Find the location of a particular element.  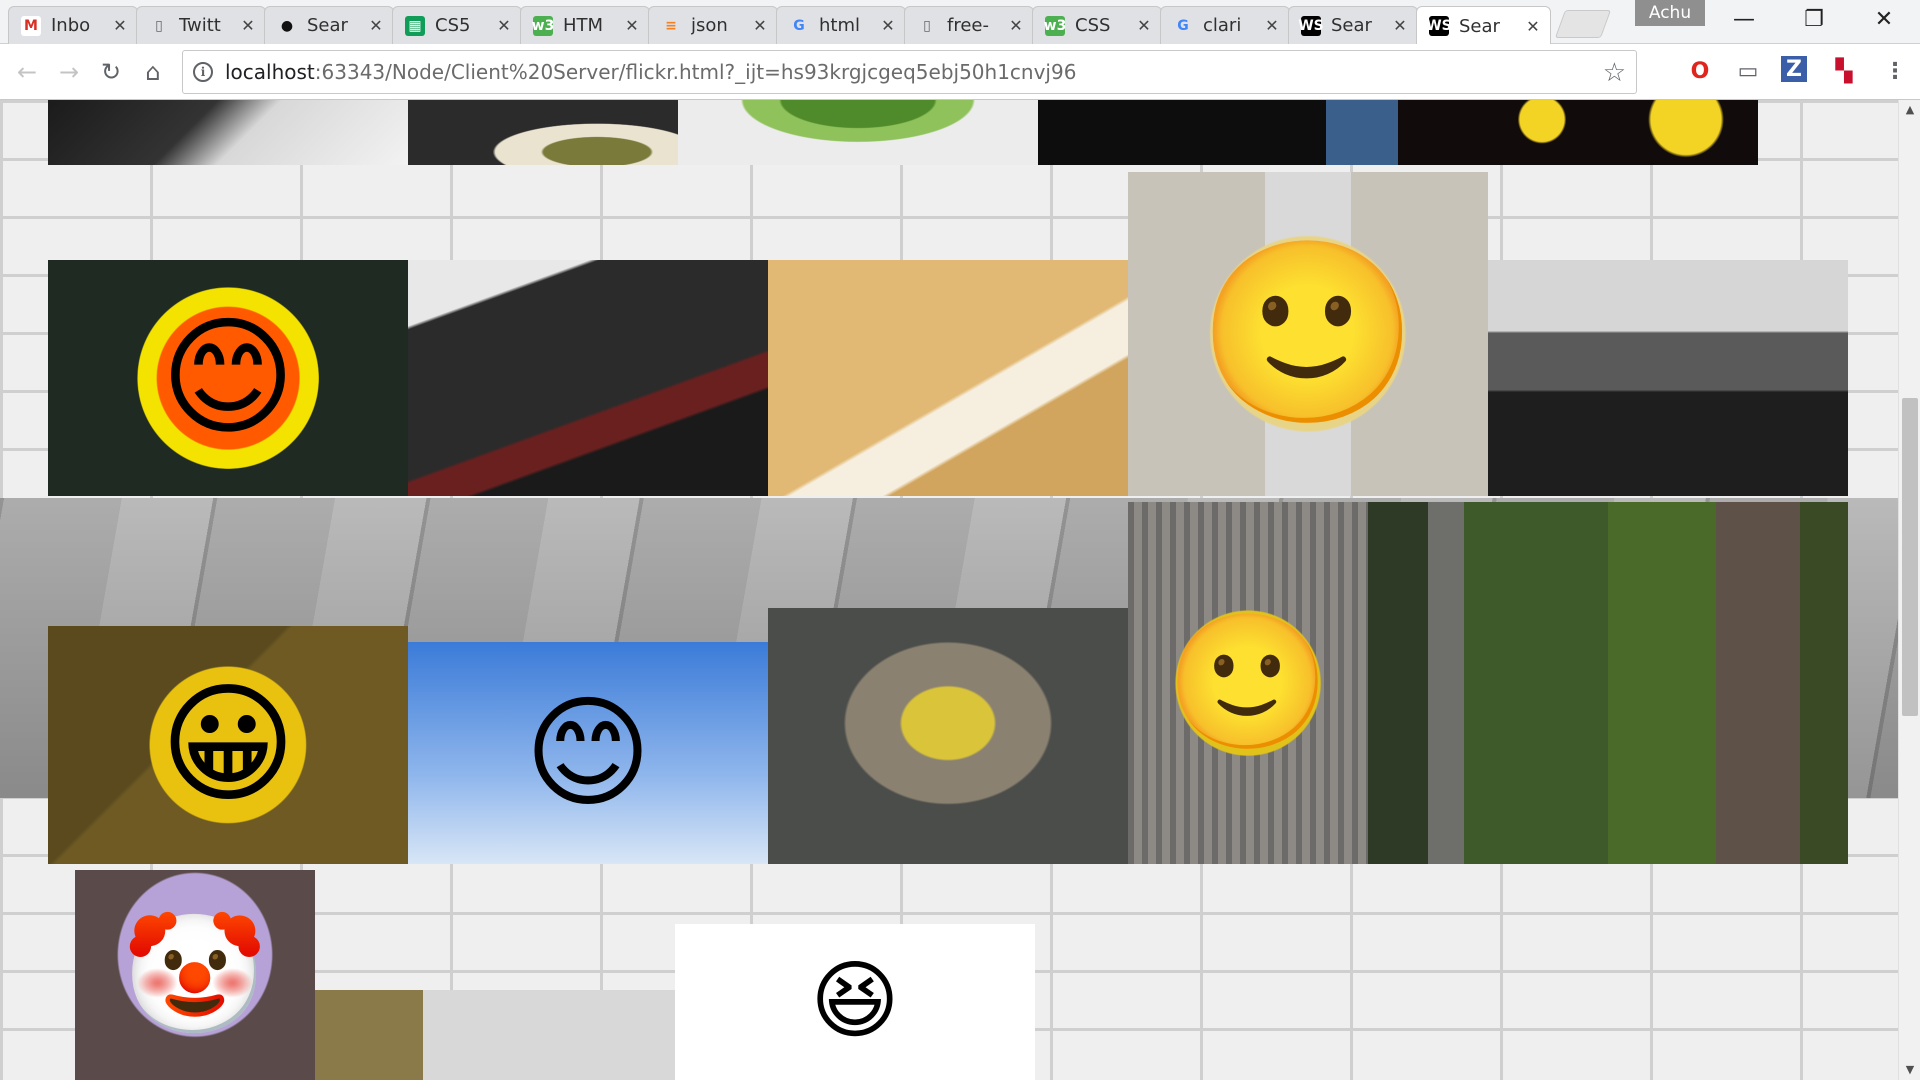

flag-extension-icon: ▚ is located at coordinates (1844, 71).